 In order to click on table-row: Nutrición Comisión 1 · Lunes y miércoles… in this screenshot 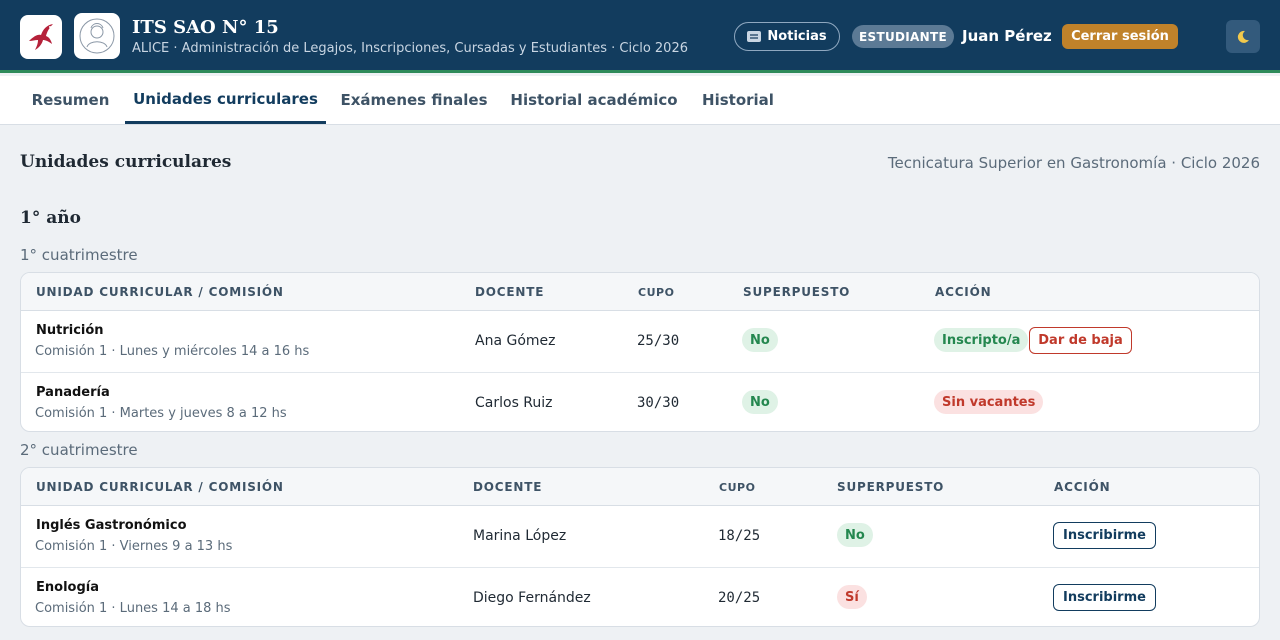, I will do `click(640, 341)`.